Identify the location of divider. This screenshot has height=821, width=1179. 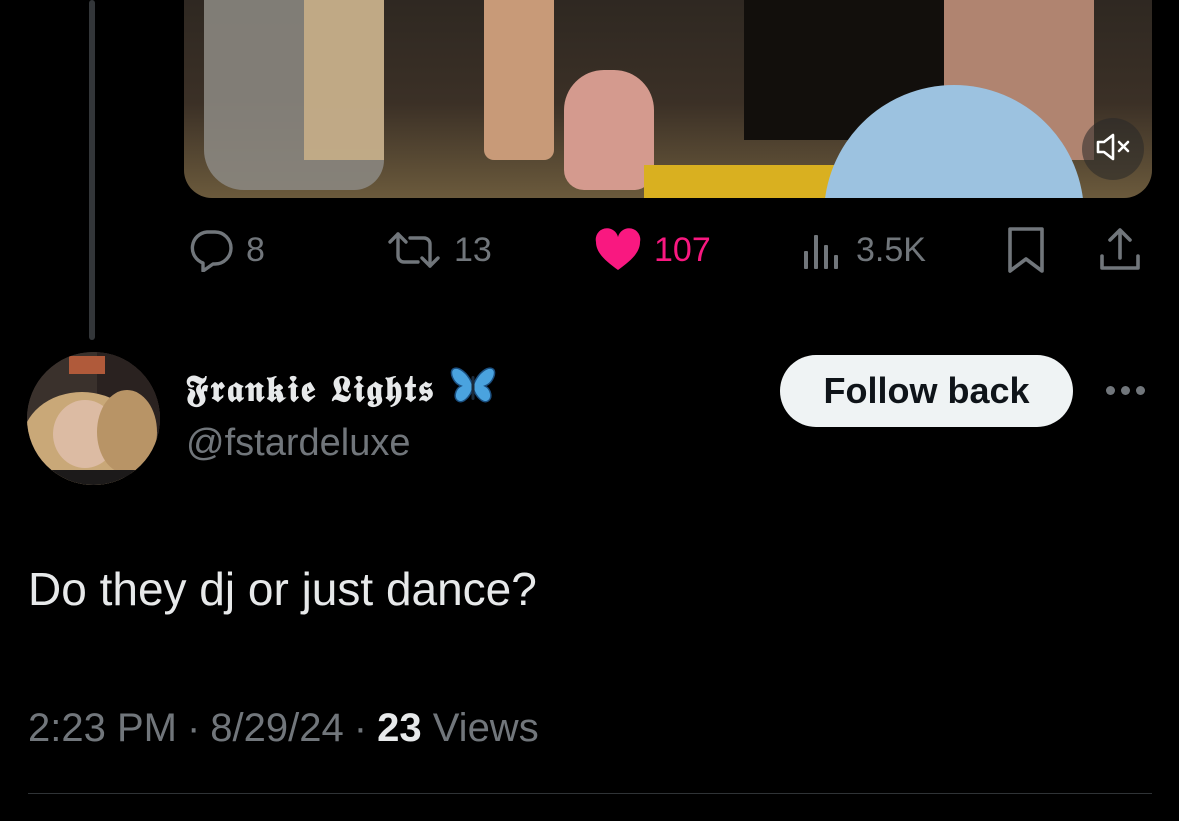
(590, 793).